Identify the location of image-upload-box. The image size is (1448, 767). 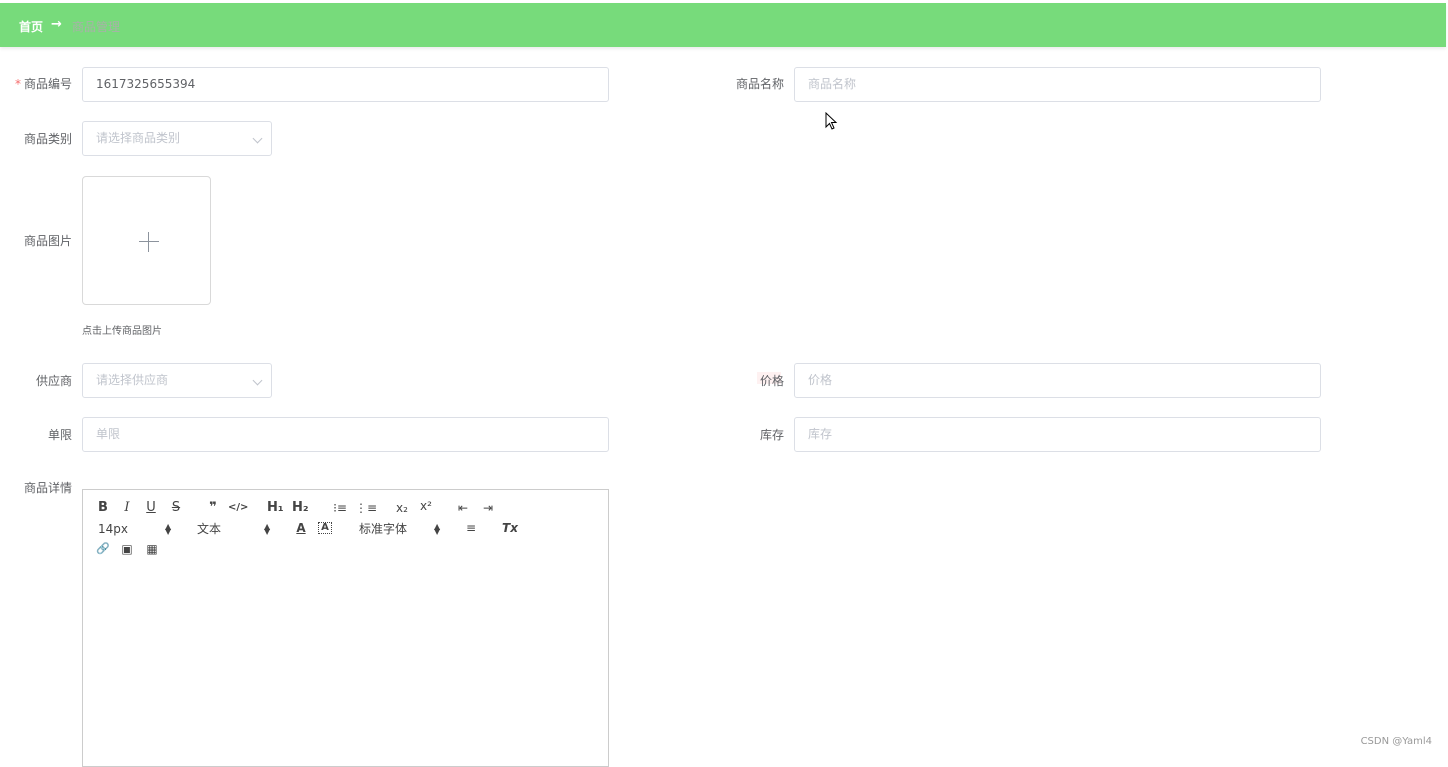
(146, 240).